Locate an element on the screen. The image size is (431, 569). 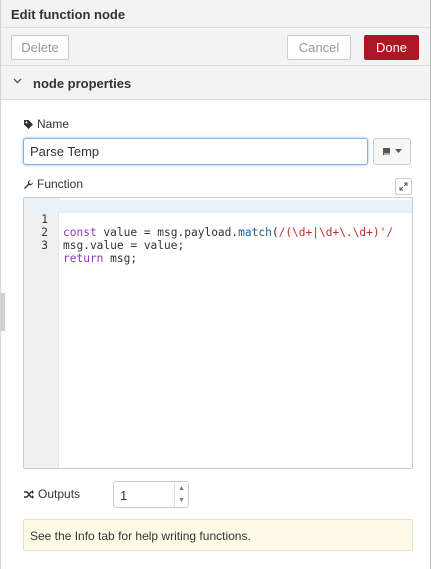
name-label: Name is located at coordinates (46, 124).